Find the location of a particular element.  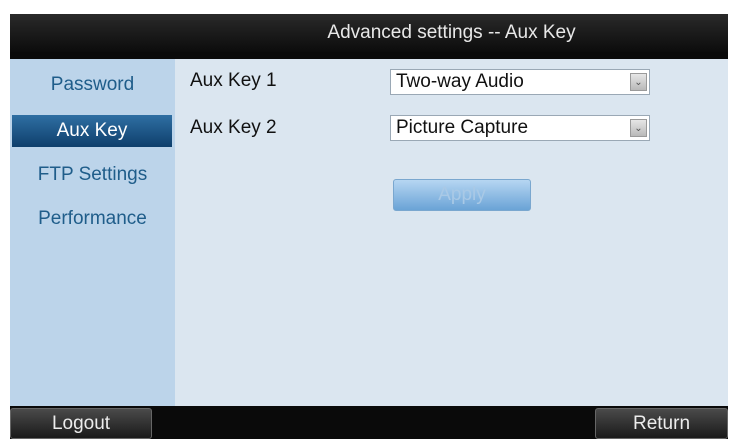

page-title: Advanced settings -- Aux Key is located at coordinates (451, 32).